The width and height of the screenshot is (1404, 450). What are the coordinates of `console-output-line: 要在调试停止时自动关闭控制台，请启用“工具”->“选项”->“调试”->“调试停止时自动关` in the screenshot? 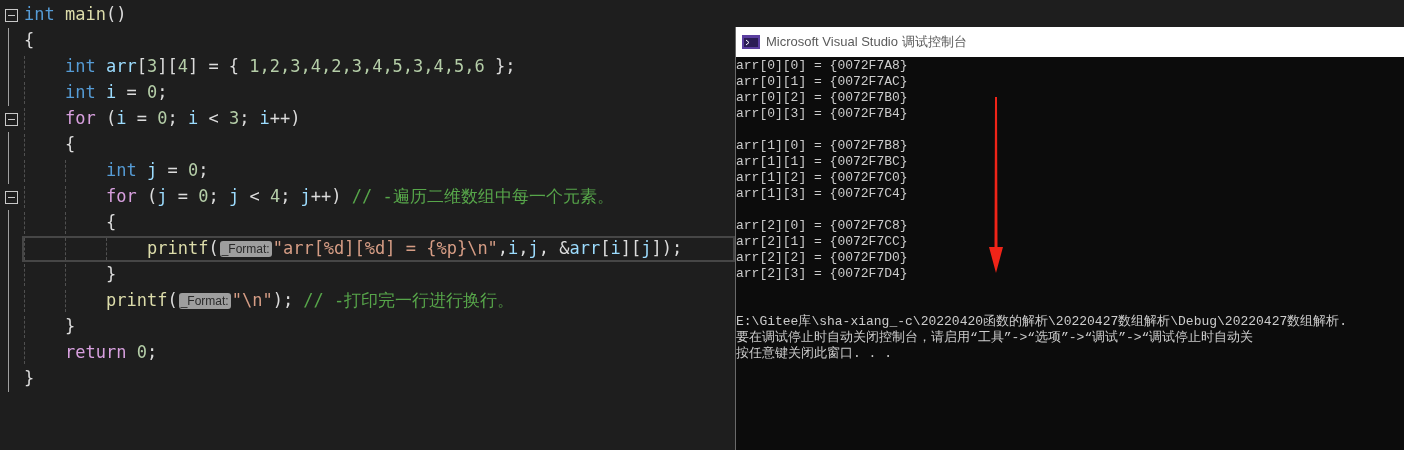 It's located at (995, 338).